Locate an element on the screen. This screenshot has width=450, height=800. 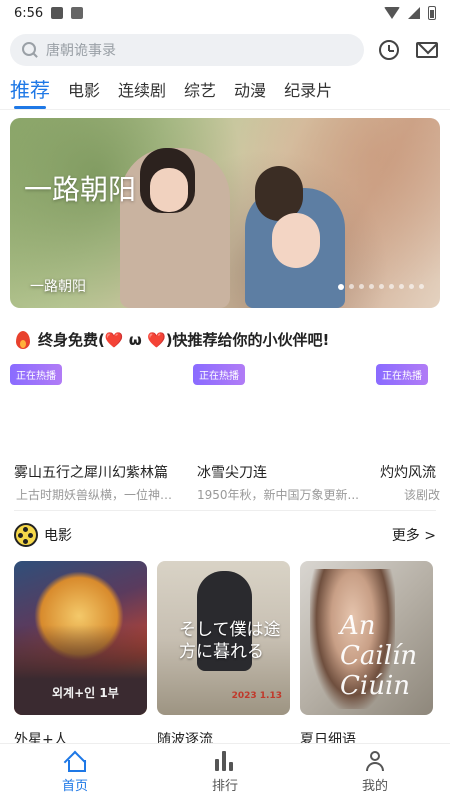
poster-text: 외계+인 1부 is located at coordinates (85, 693).